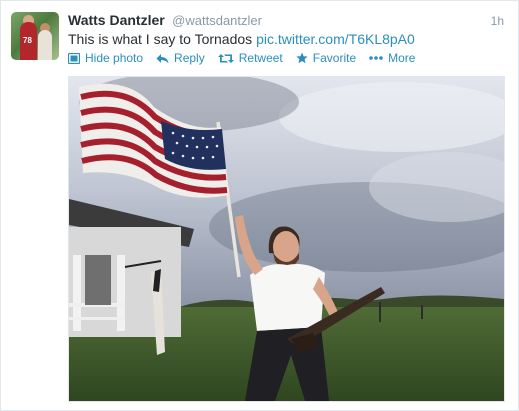 The image size is (519, 411). What do you see at coordinates (335, 39) in the screenshot?
I see `tweet-media-link: pic.twitter.com/T6KL8pA0` at bounding box center [335, 39].